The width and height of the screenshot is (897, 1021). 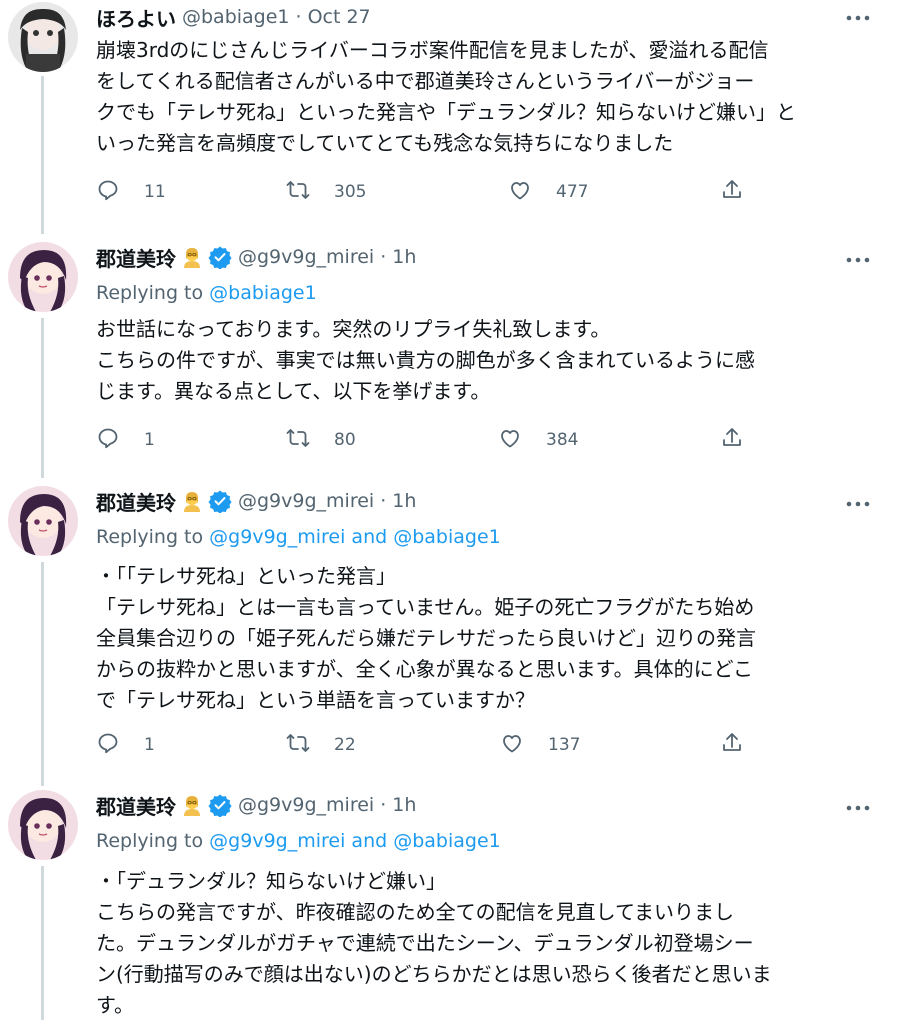 What do you see at coordinates (345, 745) in the screenshot?
I see `retweet-count: 22` at bounding box center [345, 745].